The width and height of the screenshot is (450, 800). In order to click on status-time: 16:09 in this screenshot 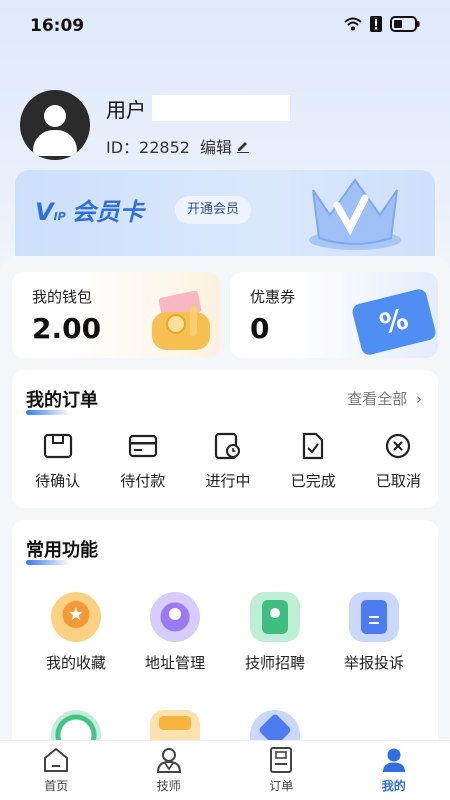, I will do `click(57, 26)`.